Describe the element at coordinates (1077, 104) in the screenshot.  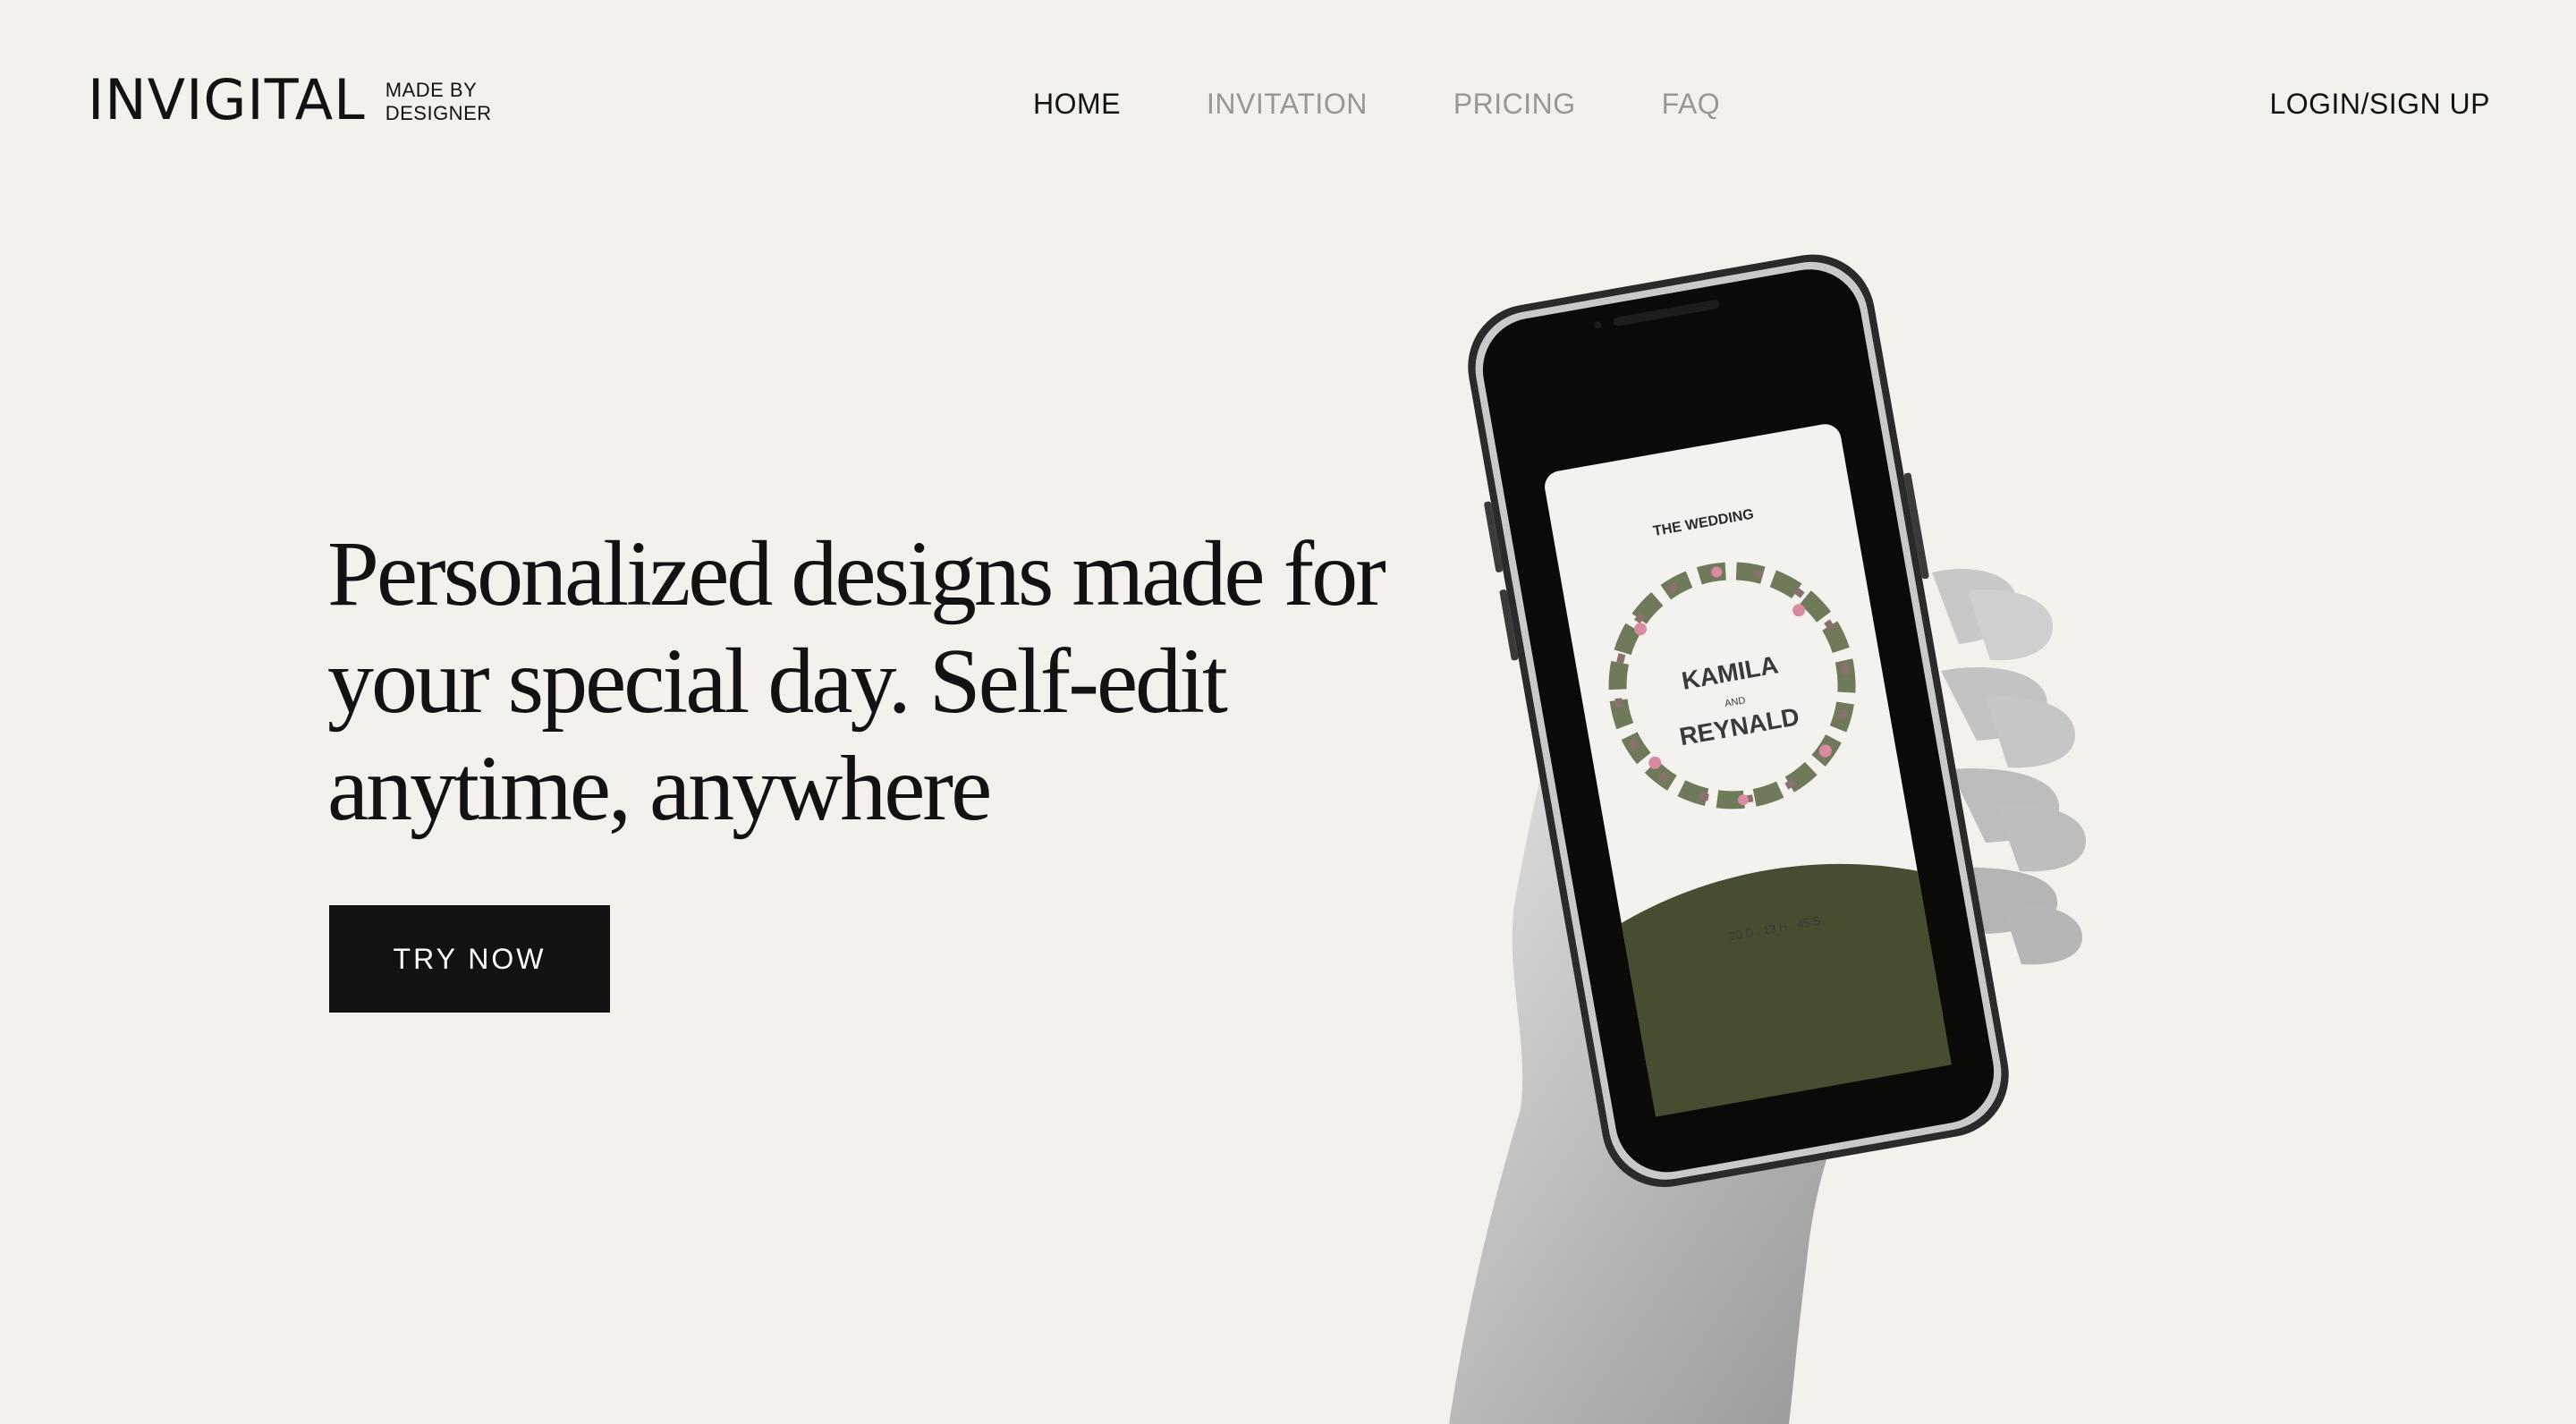
I see `nav-home: HOME` at that location.